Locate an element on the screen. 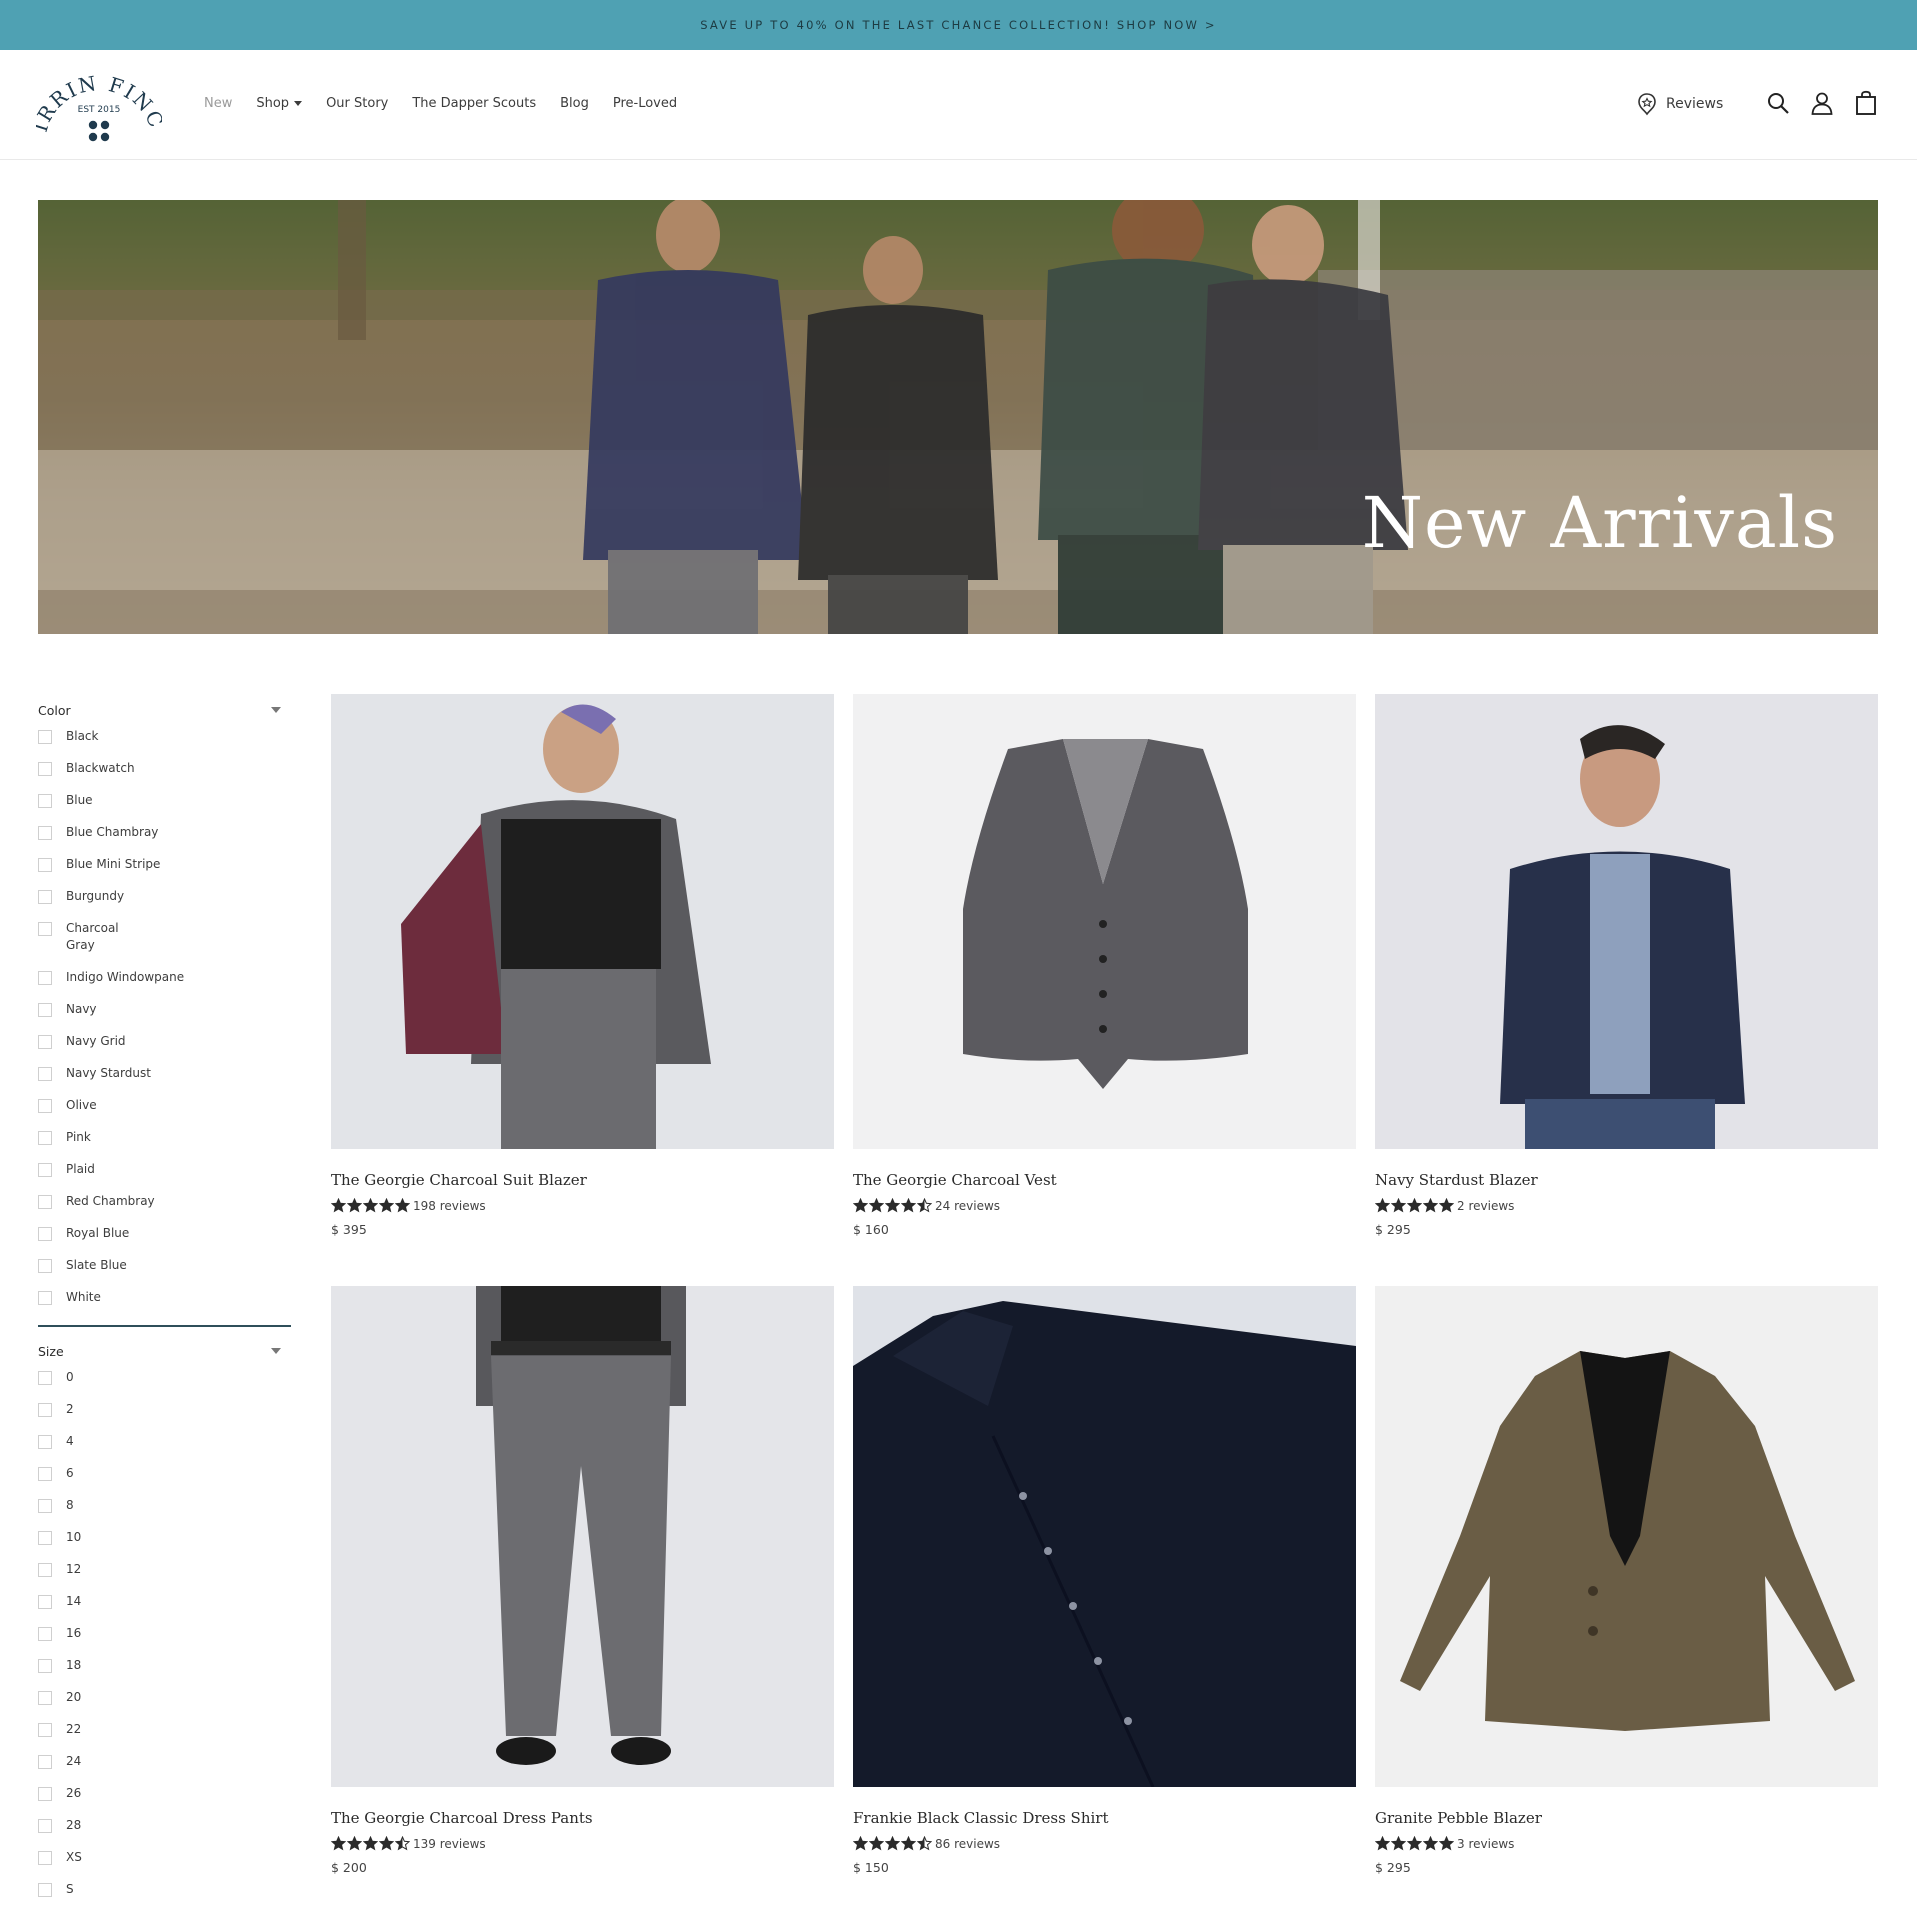  size-filter-option: S is located at coordinates (164, 1889).